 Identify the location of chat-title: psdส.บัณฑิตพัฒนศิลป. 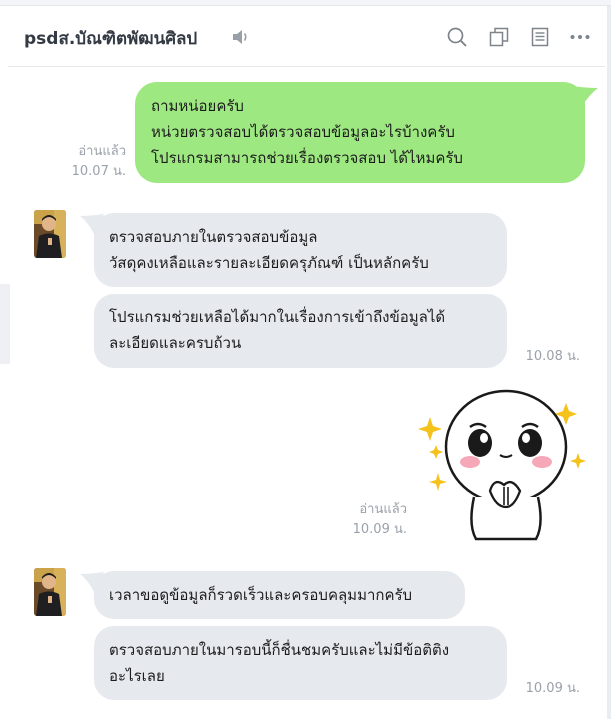
(111, 39).